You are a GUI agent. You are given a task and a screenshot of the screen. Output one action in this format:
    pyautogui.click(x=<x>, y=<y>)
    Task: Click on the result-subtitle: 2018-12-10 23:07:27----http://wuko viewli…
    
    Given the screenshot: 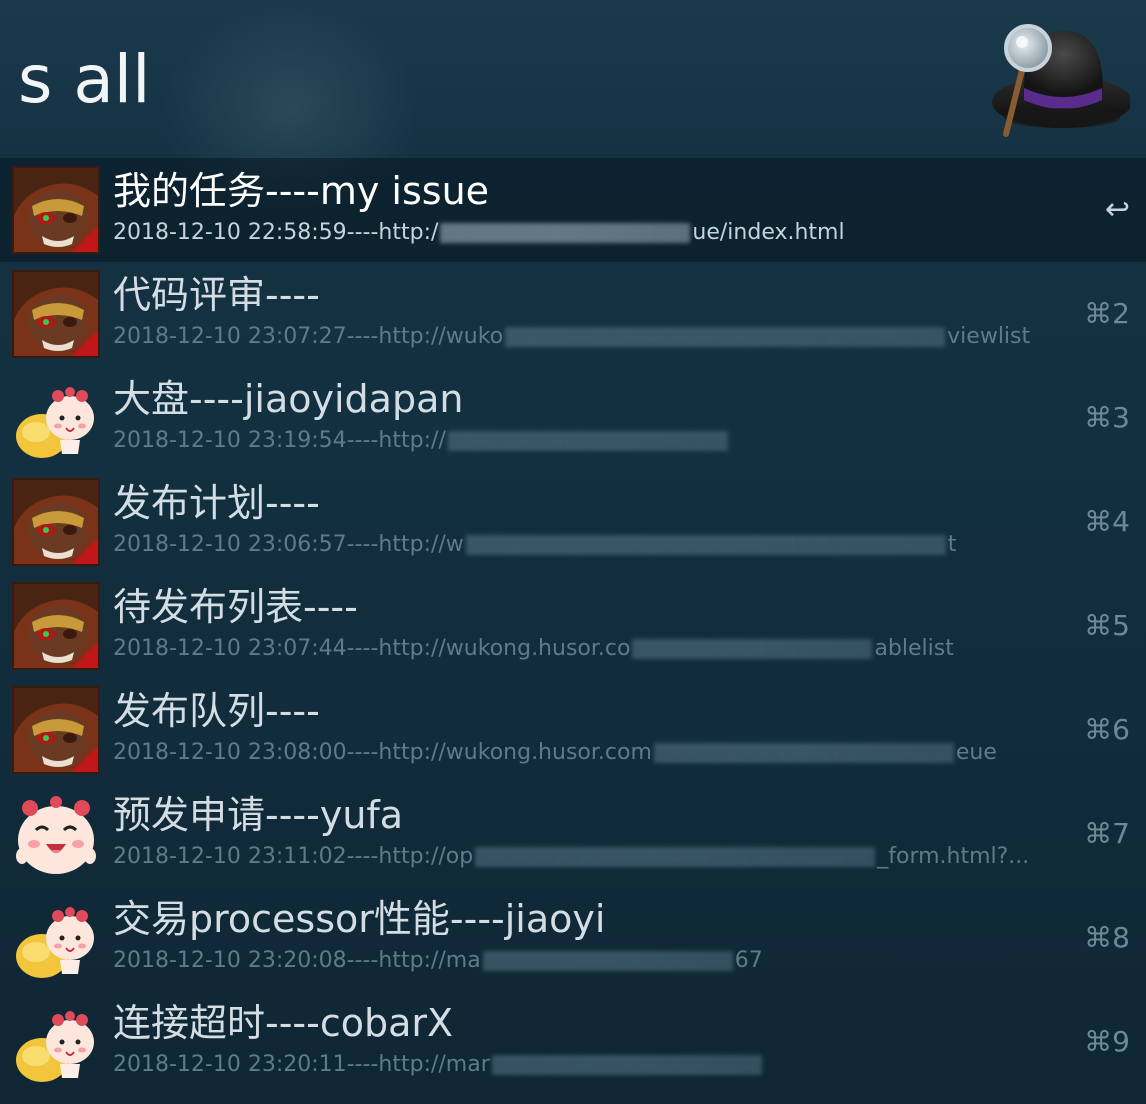 What is the action you would take?
    pyautogui.click(x=593, y=337)
    